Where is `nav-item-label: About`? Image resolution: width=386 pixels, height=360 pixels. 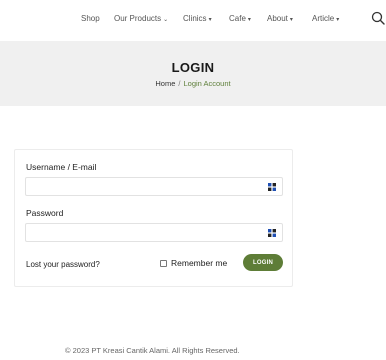 nav-item-label: About is located at coordinates (277, 18).